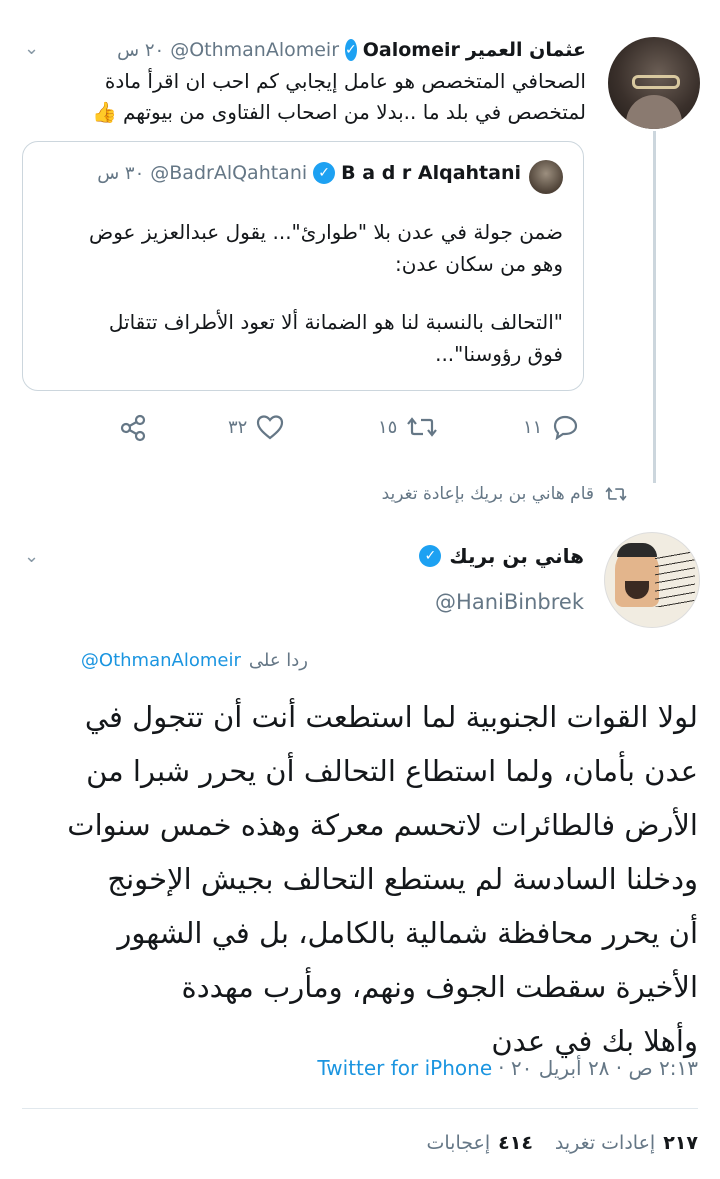 This screenshot has height=1179, width=720. What do you see at coordinates (140, 50) in the screenshot?
I see `tweet-time: ٢٠ س` at bounding box center [140, 50].